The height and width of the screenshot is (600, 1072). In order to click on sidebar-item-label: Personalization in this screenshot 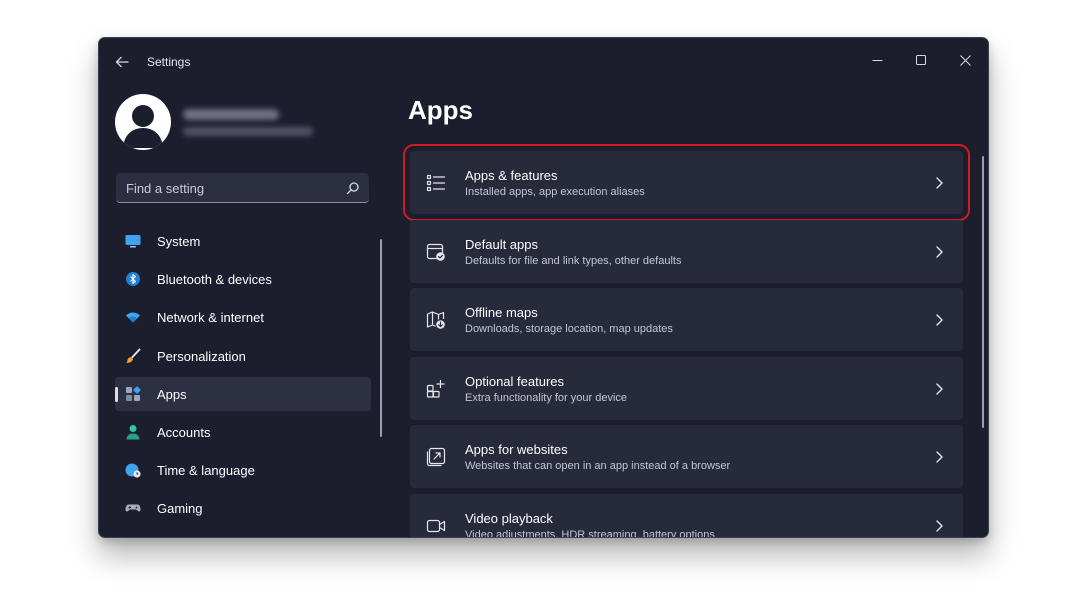, I will do `click(201, 356)`.